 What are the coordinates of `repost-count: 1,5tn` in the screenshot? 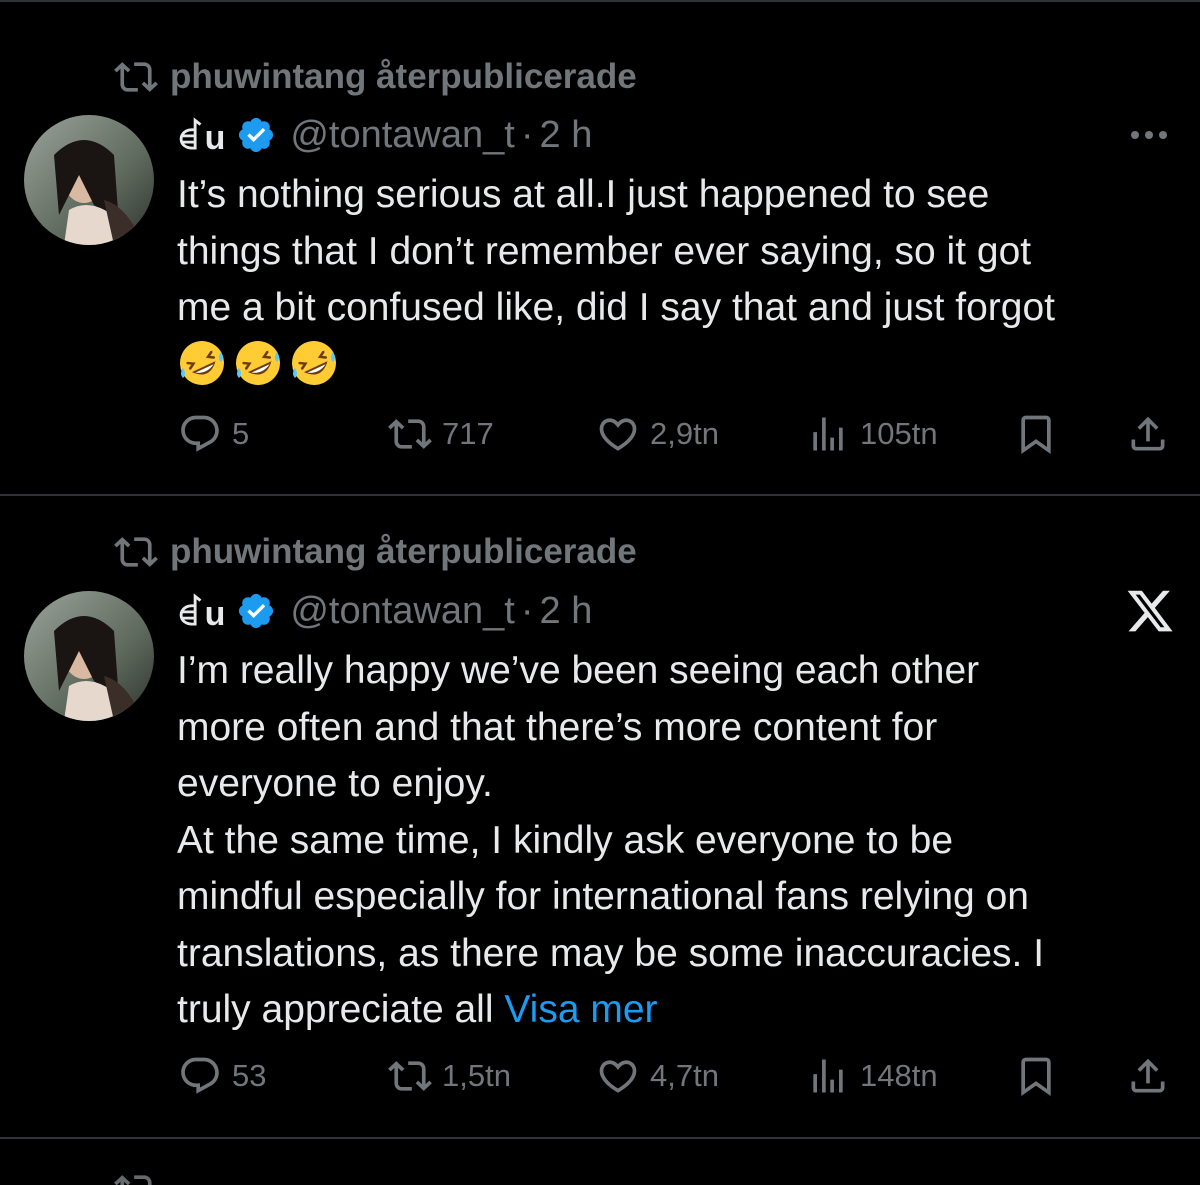 It's located at (476, 1075).